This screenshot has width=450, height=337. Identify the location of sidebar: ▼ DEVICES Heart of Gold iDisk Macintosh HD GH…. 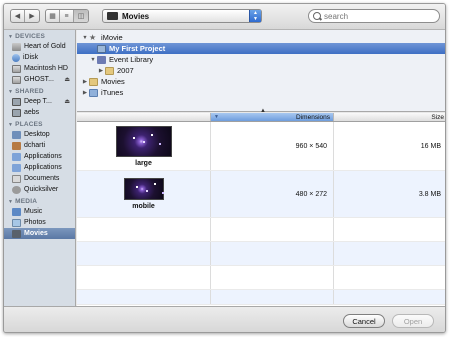
(40, 168).